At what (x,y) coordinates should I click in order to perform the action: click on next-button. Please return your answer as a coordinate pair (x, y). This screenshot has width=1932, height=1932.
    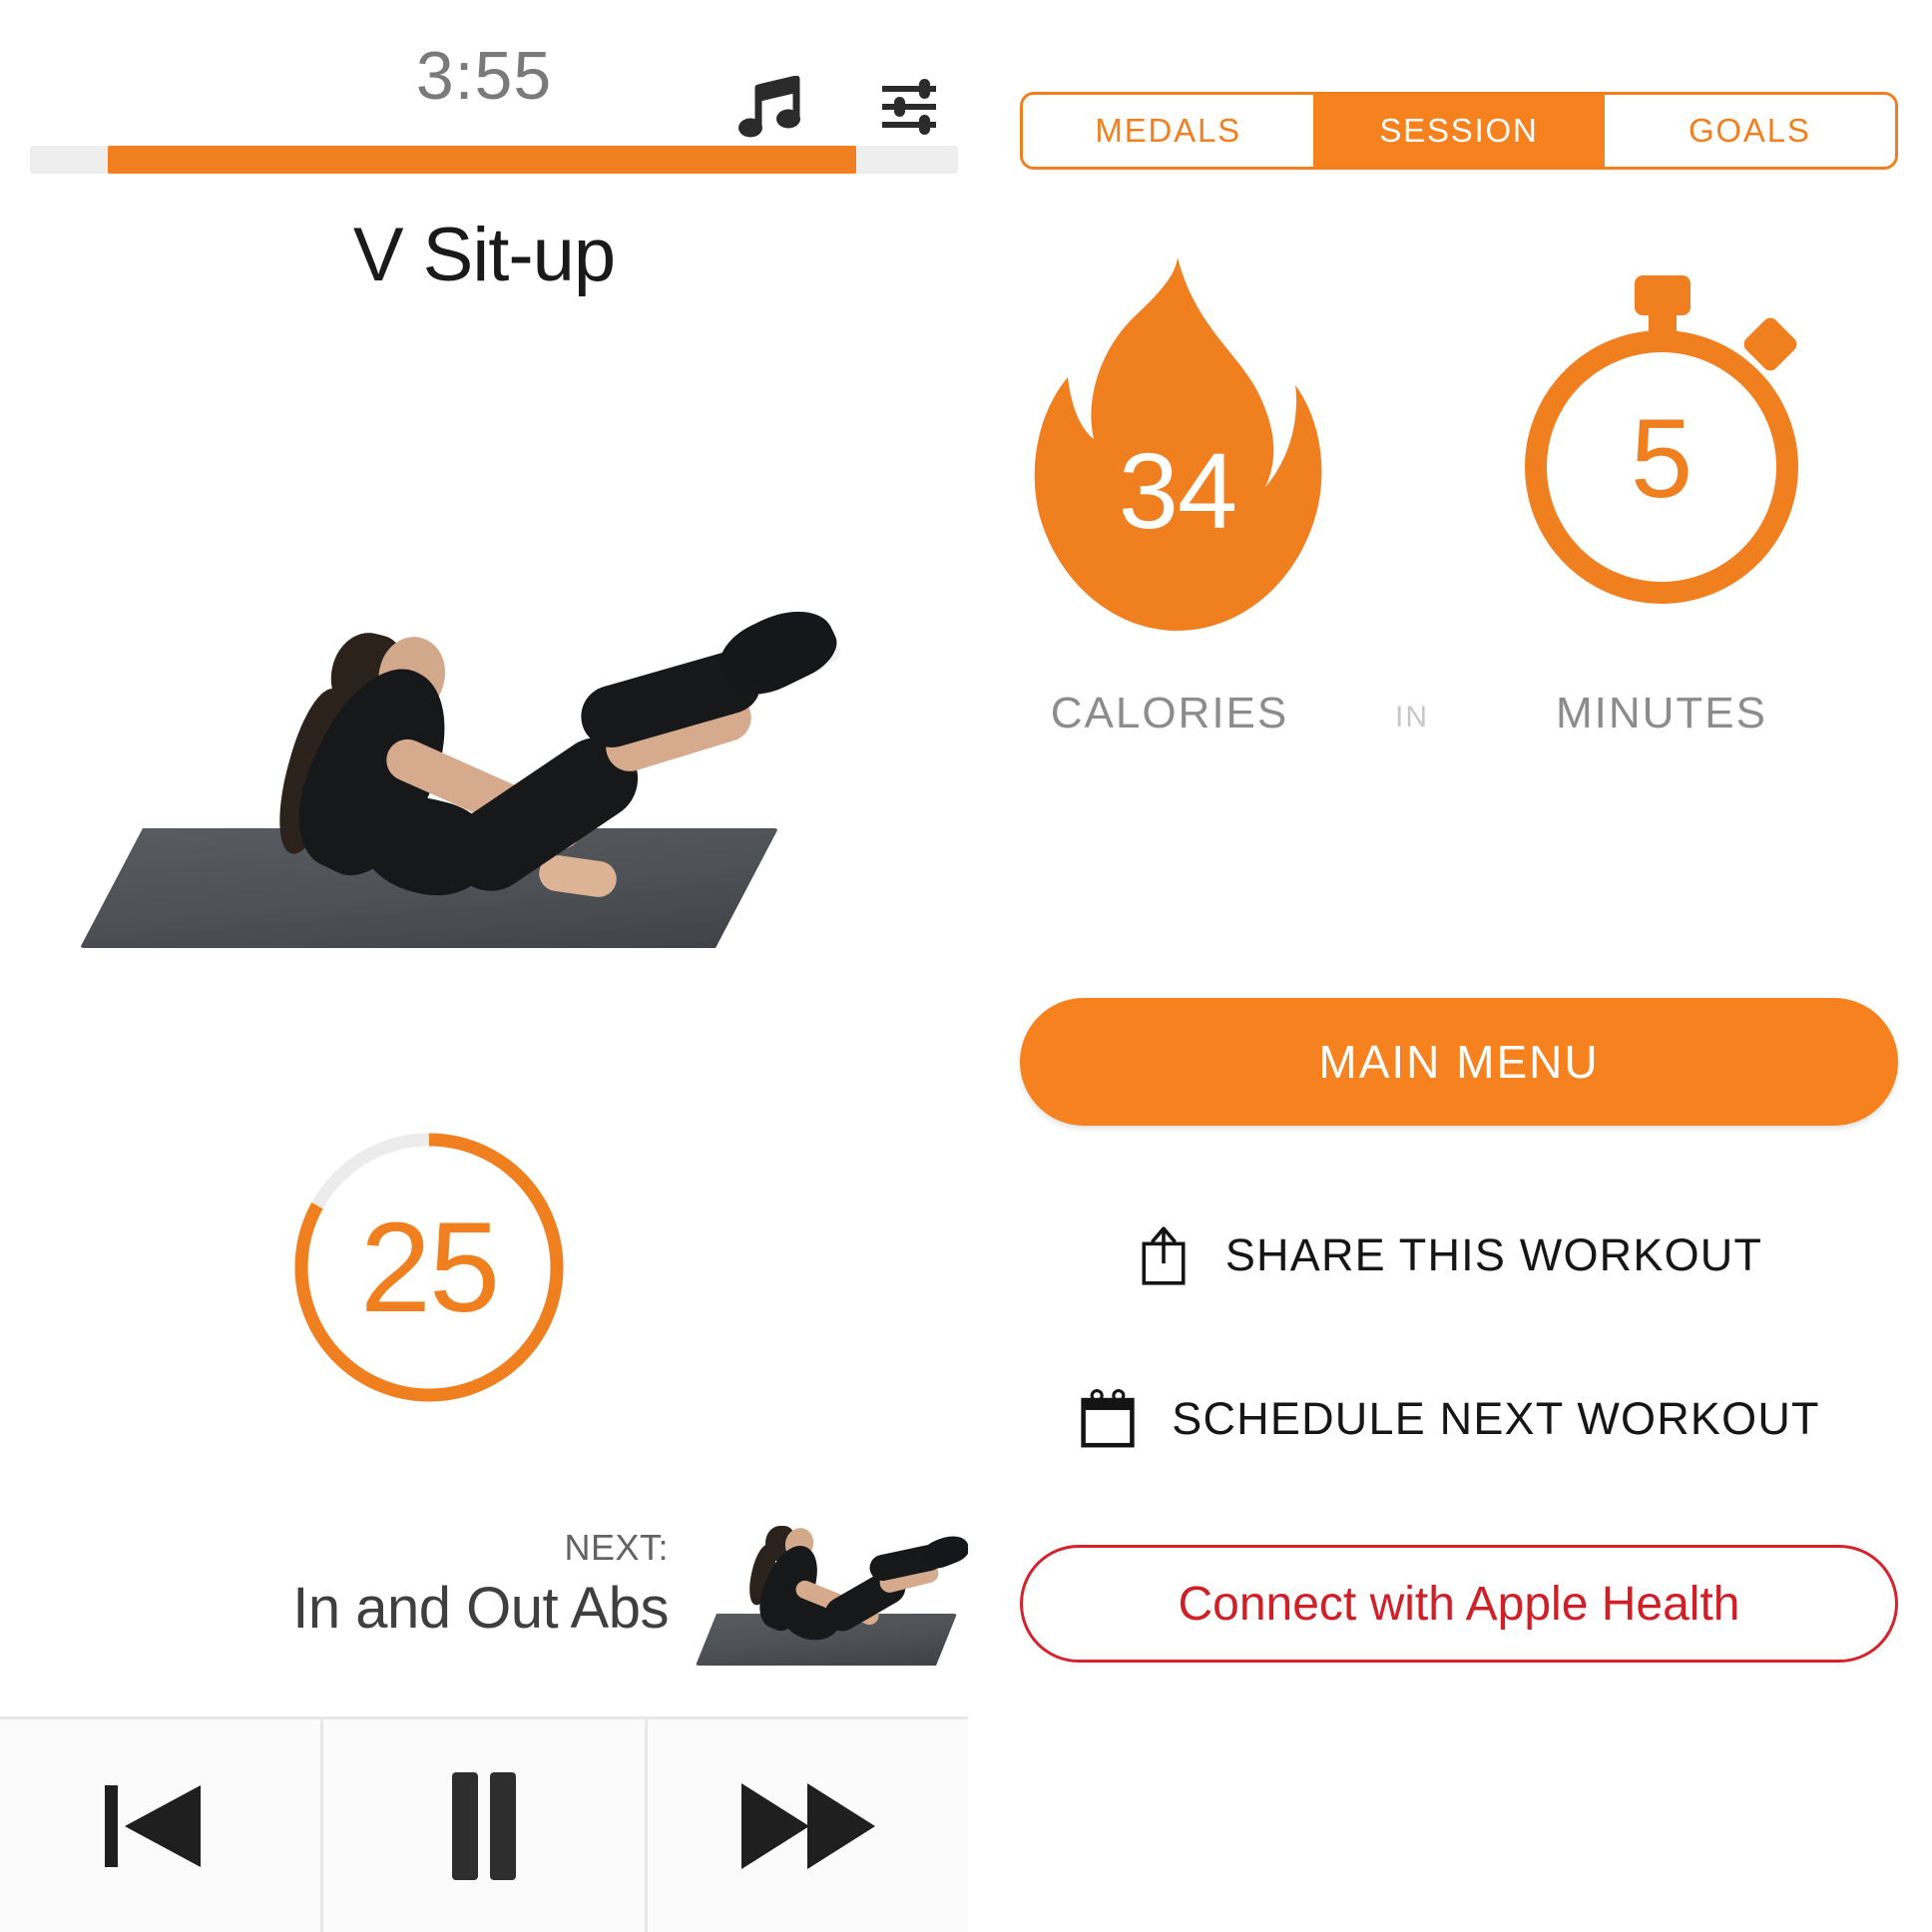
    Looking at the image, I should click on (807, 1825).